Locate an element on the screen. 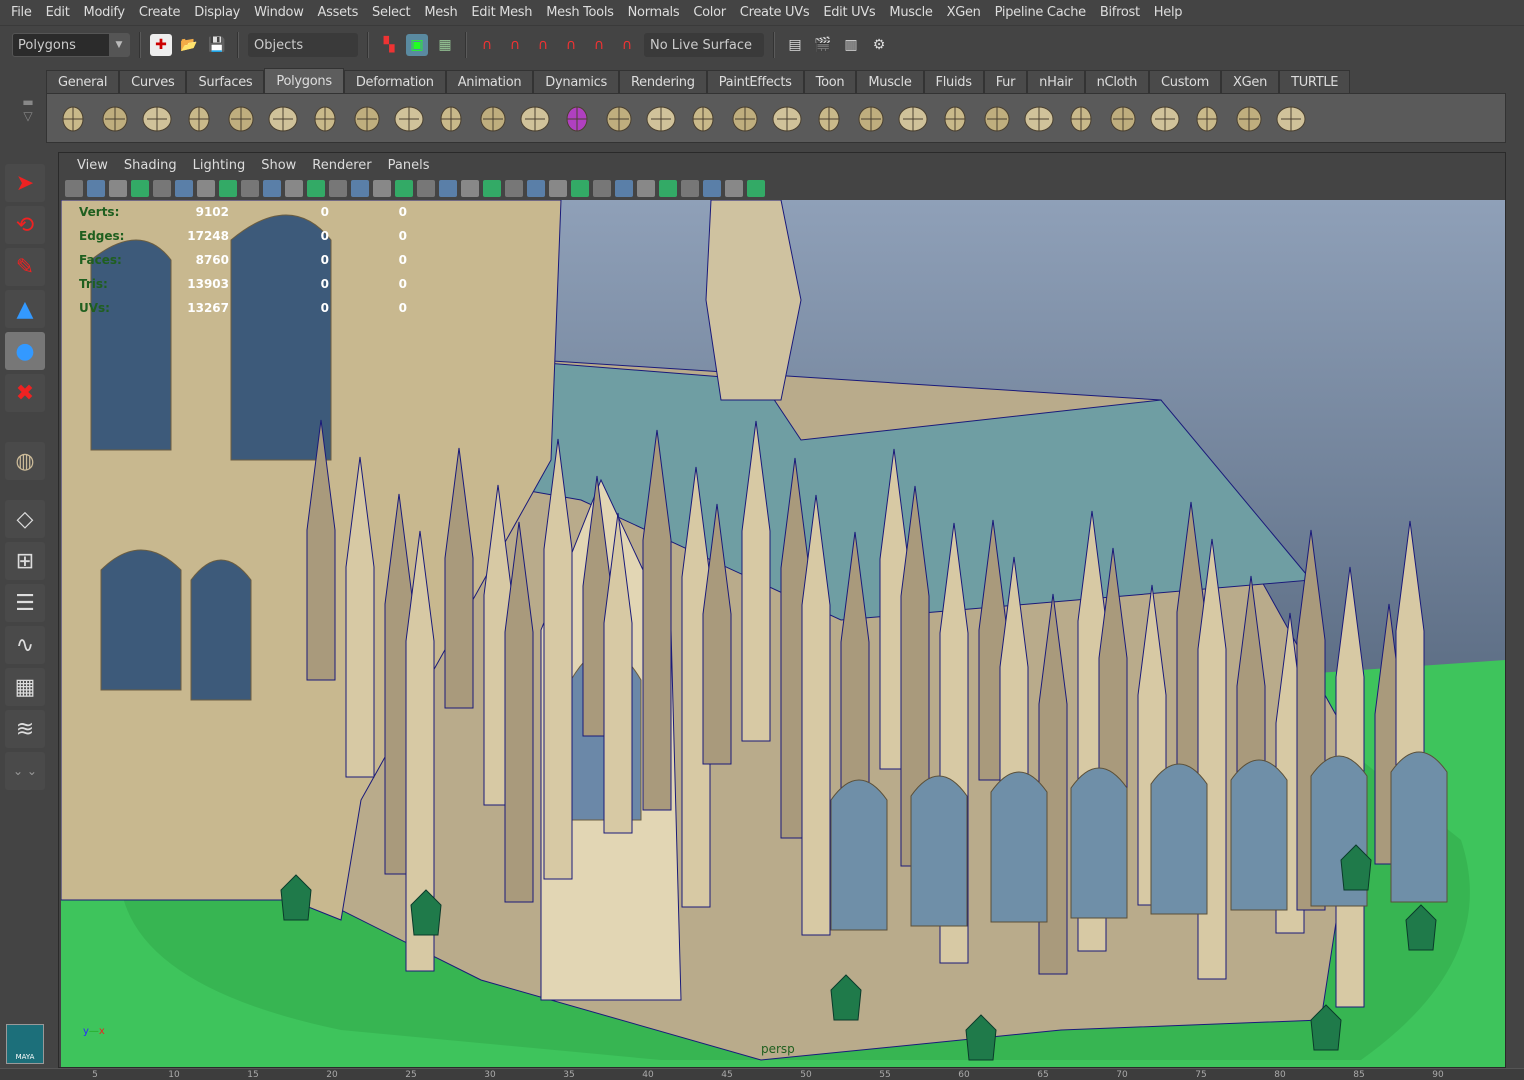  menu-color: Color is located at coordinates (709, 12).